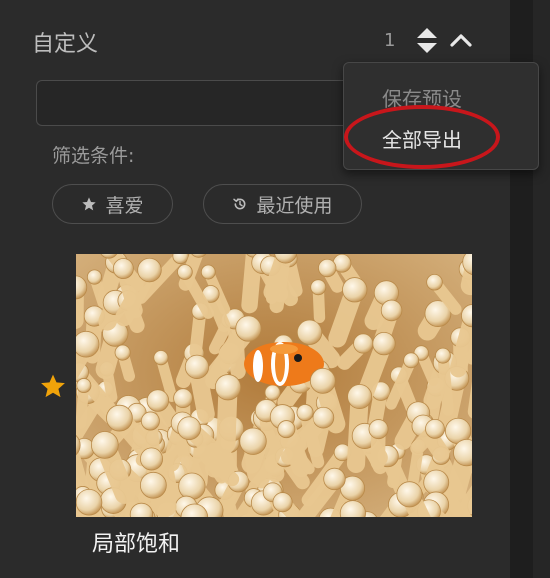  Describe the element at coordinates (422, 97) in the screenshot. I see `menu-item-save-preset: 保存预设` at that location.